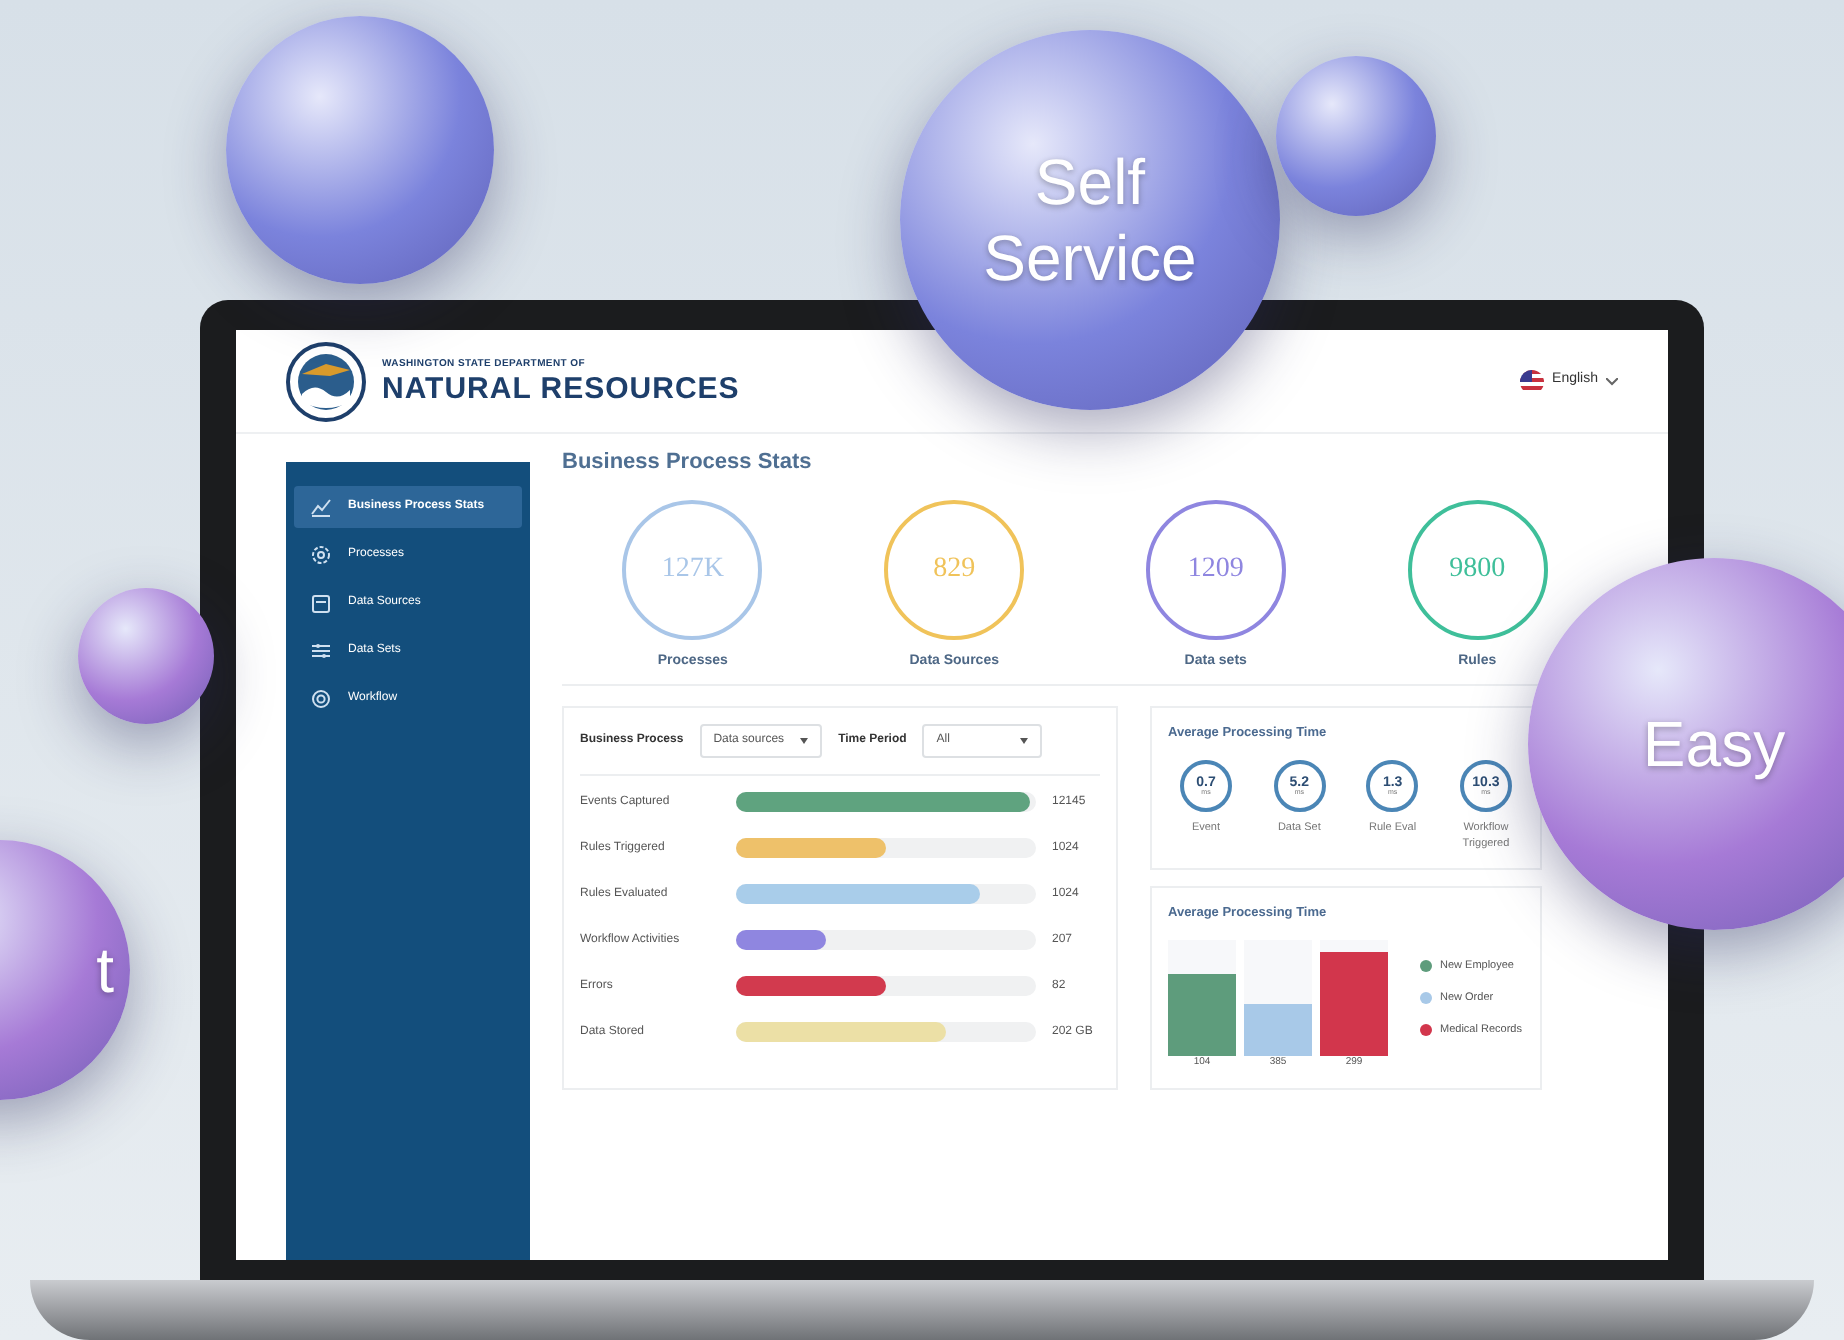  I want to click on sliders-icon, so click(321, 651).